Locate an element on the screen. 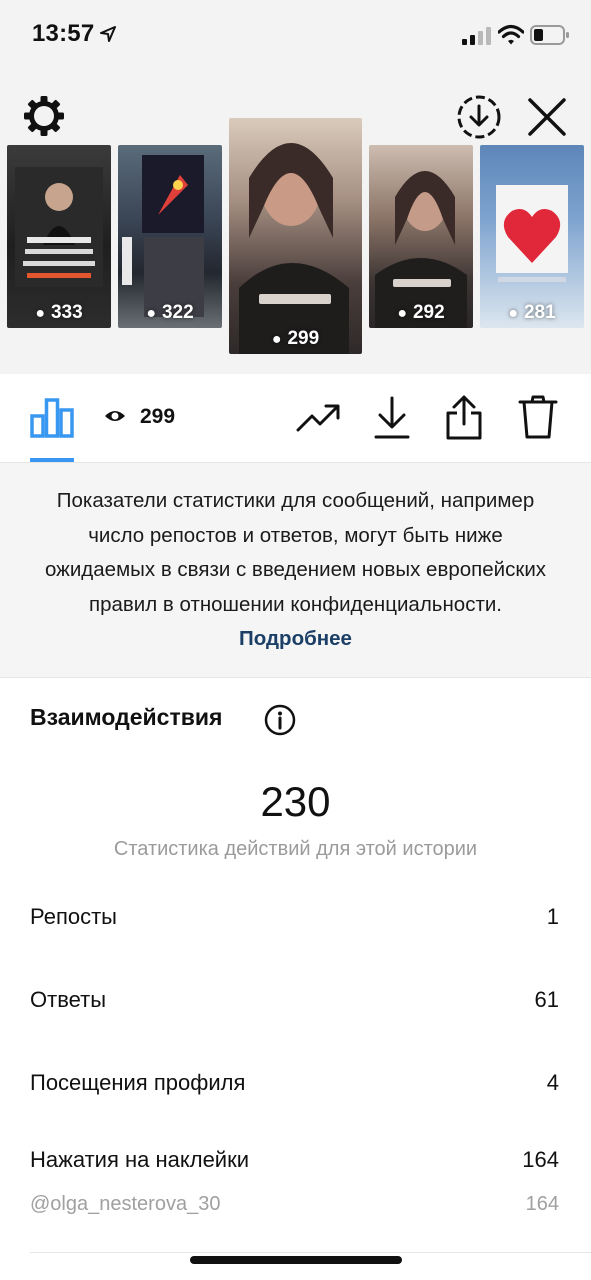  stat-value-reposts: 1 is located at coordinates (552, 916).